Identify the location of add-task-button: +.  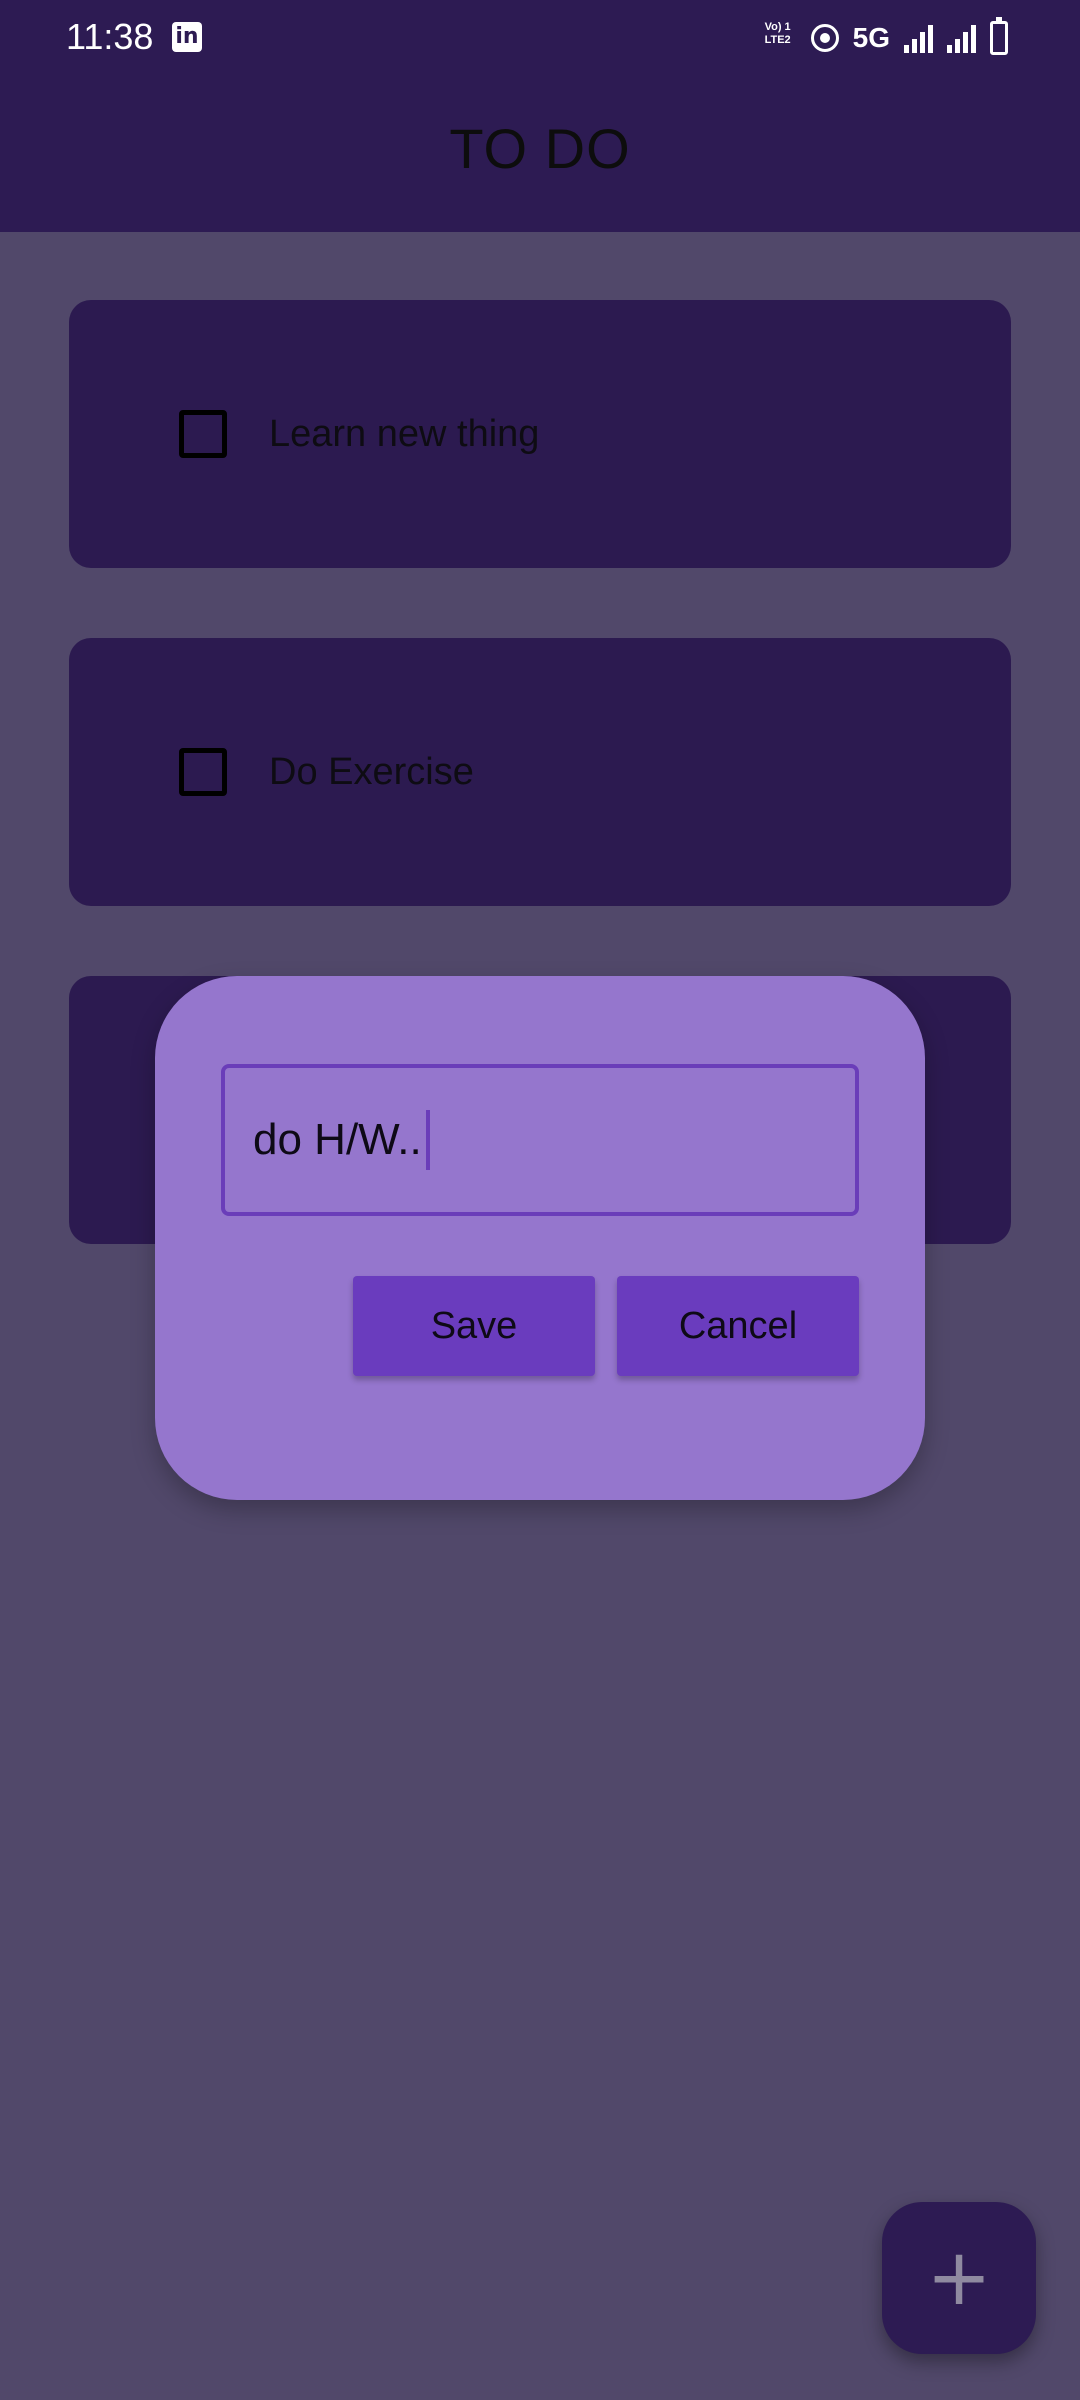
(959, 2278).